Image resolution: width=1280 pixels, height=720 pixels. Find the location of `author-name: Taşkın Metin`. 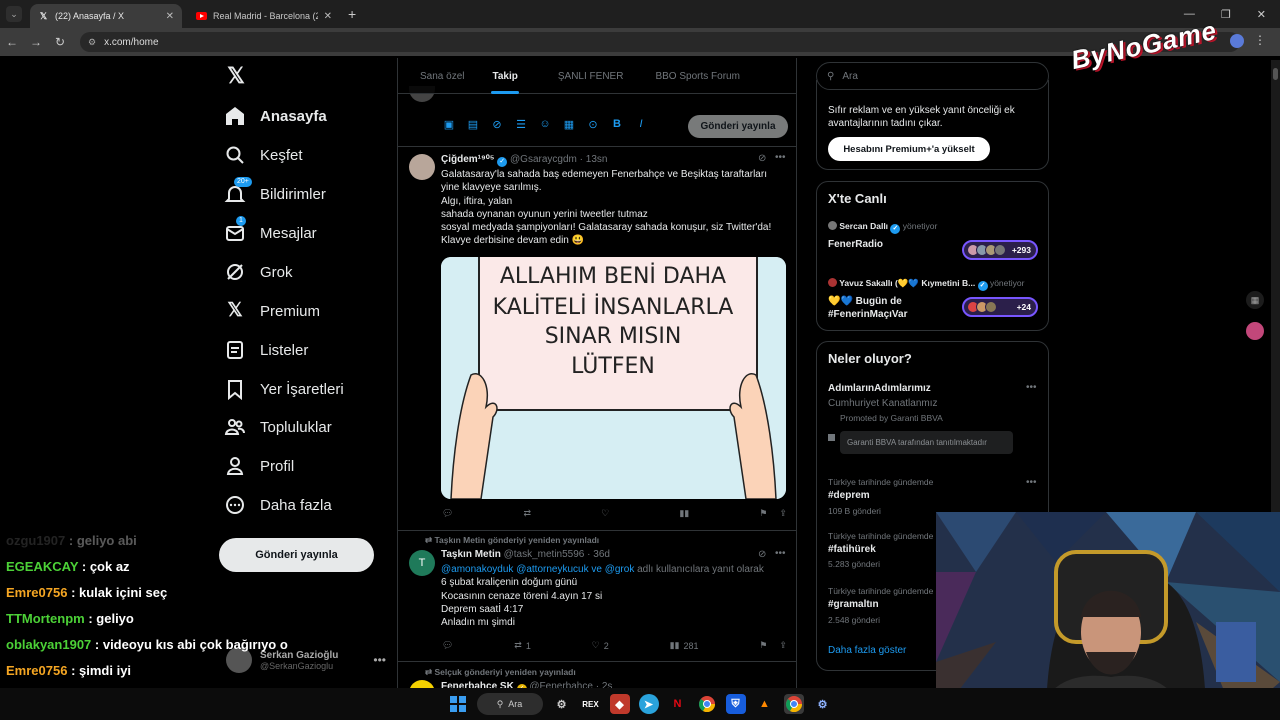

author-name: Taşkın Metin is located at coordinates (471, 554).